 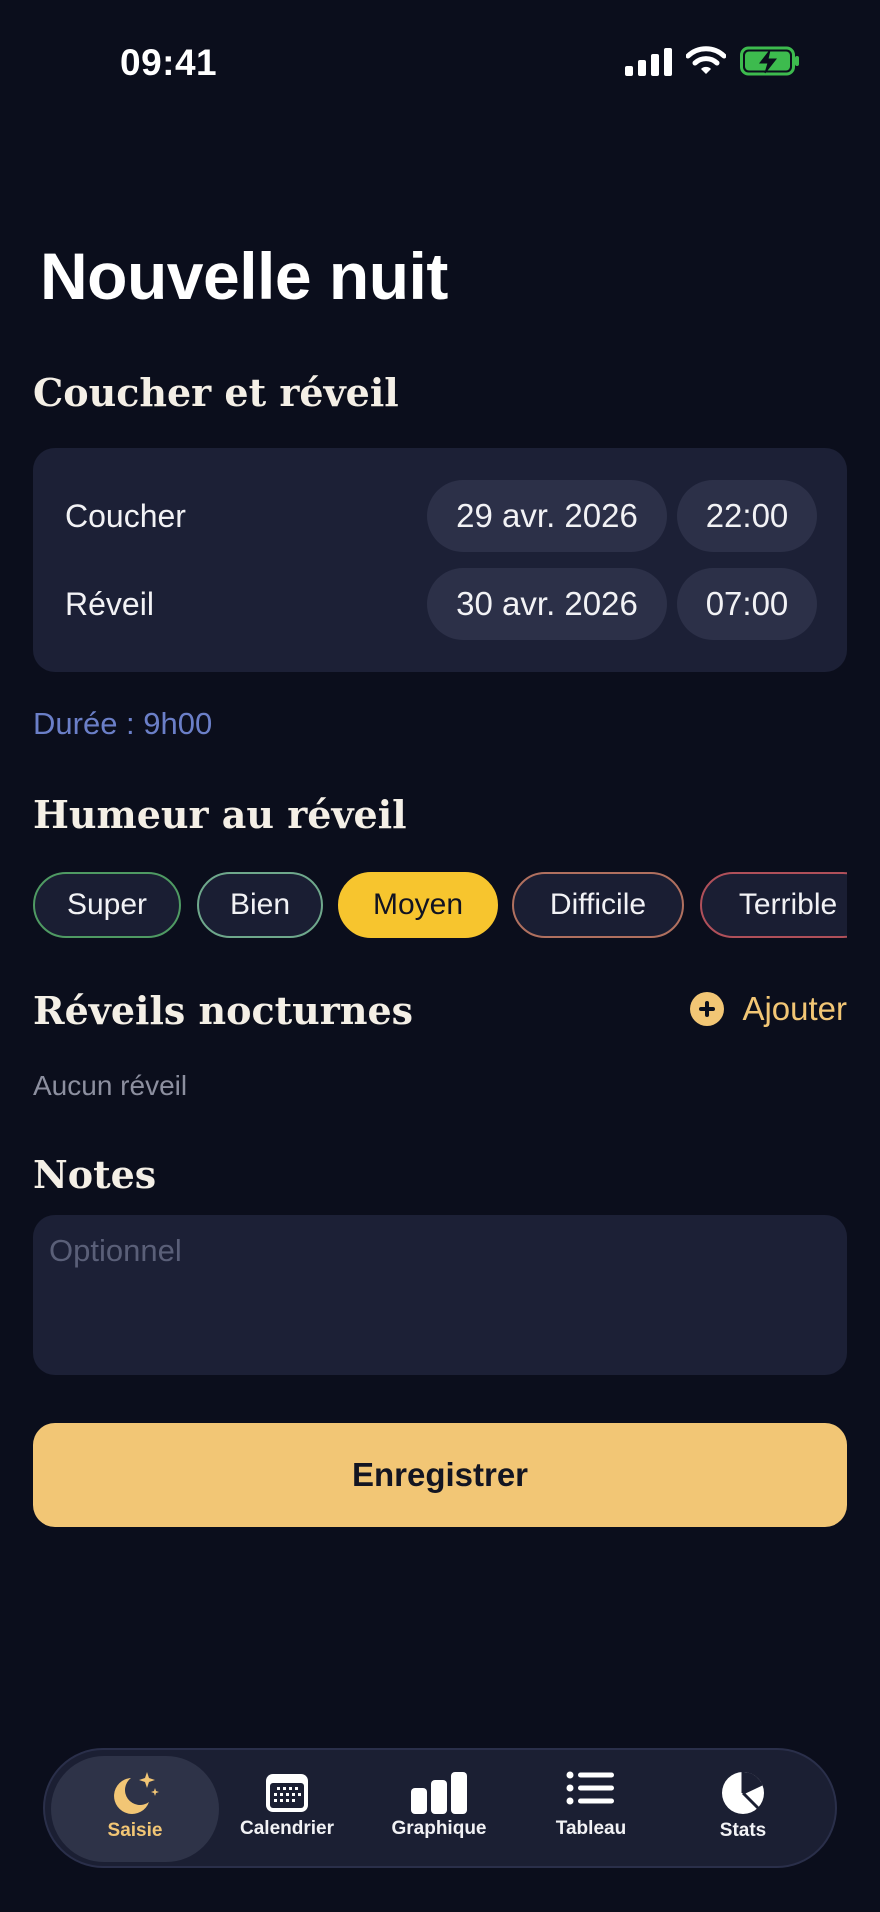 What do you see at coordinates (743, 1793) in the screenshot?
I see `pie-chart-icon` at bounding box center [743, 1793].